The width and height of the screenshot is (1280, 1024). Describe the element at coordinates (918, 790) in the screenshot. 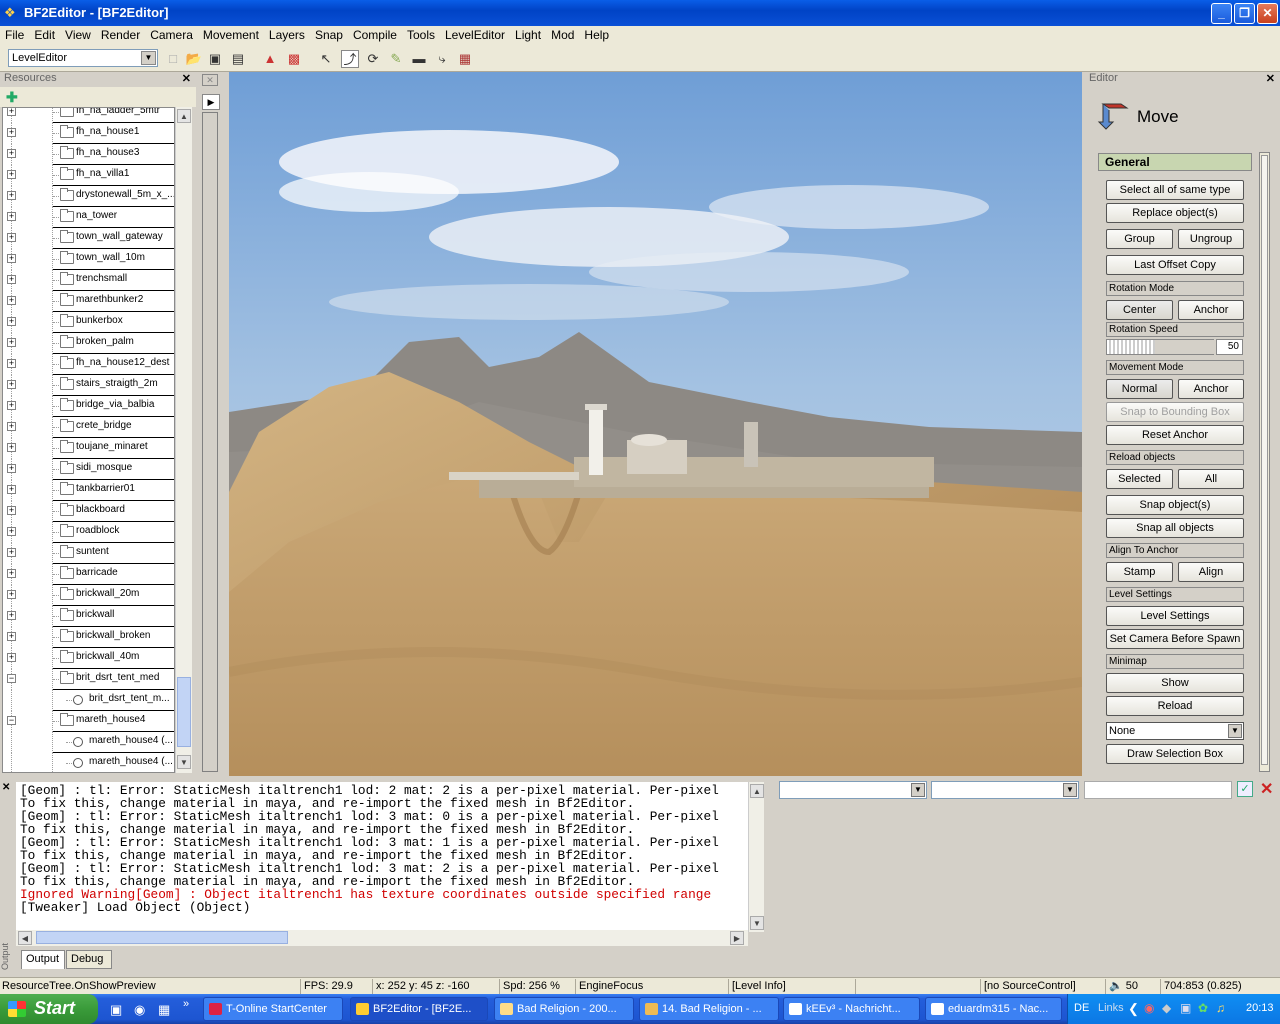

I see `chevron-down-icon: ▼` at that location.